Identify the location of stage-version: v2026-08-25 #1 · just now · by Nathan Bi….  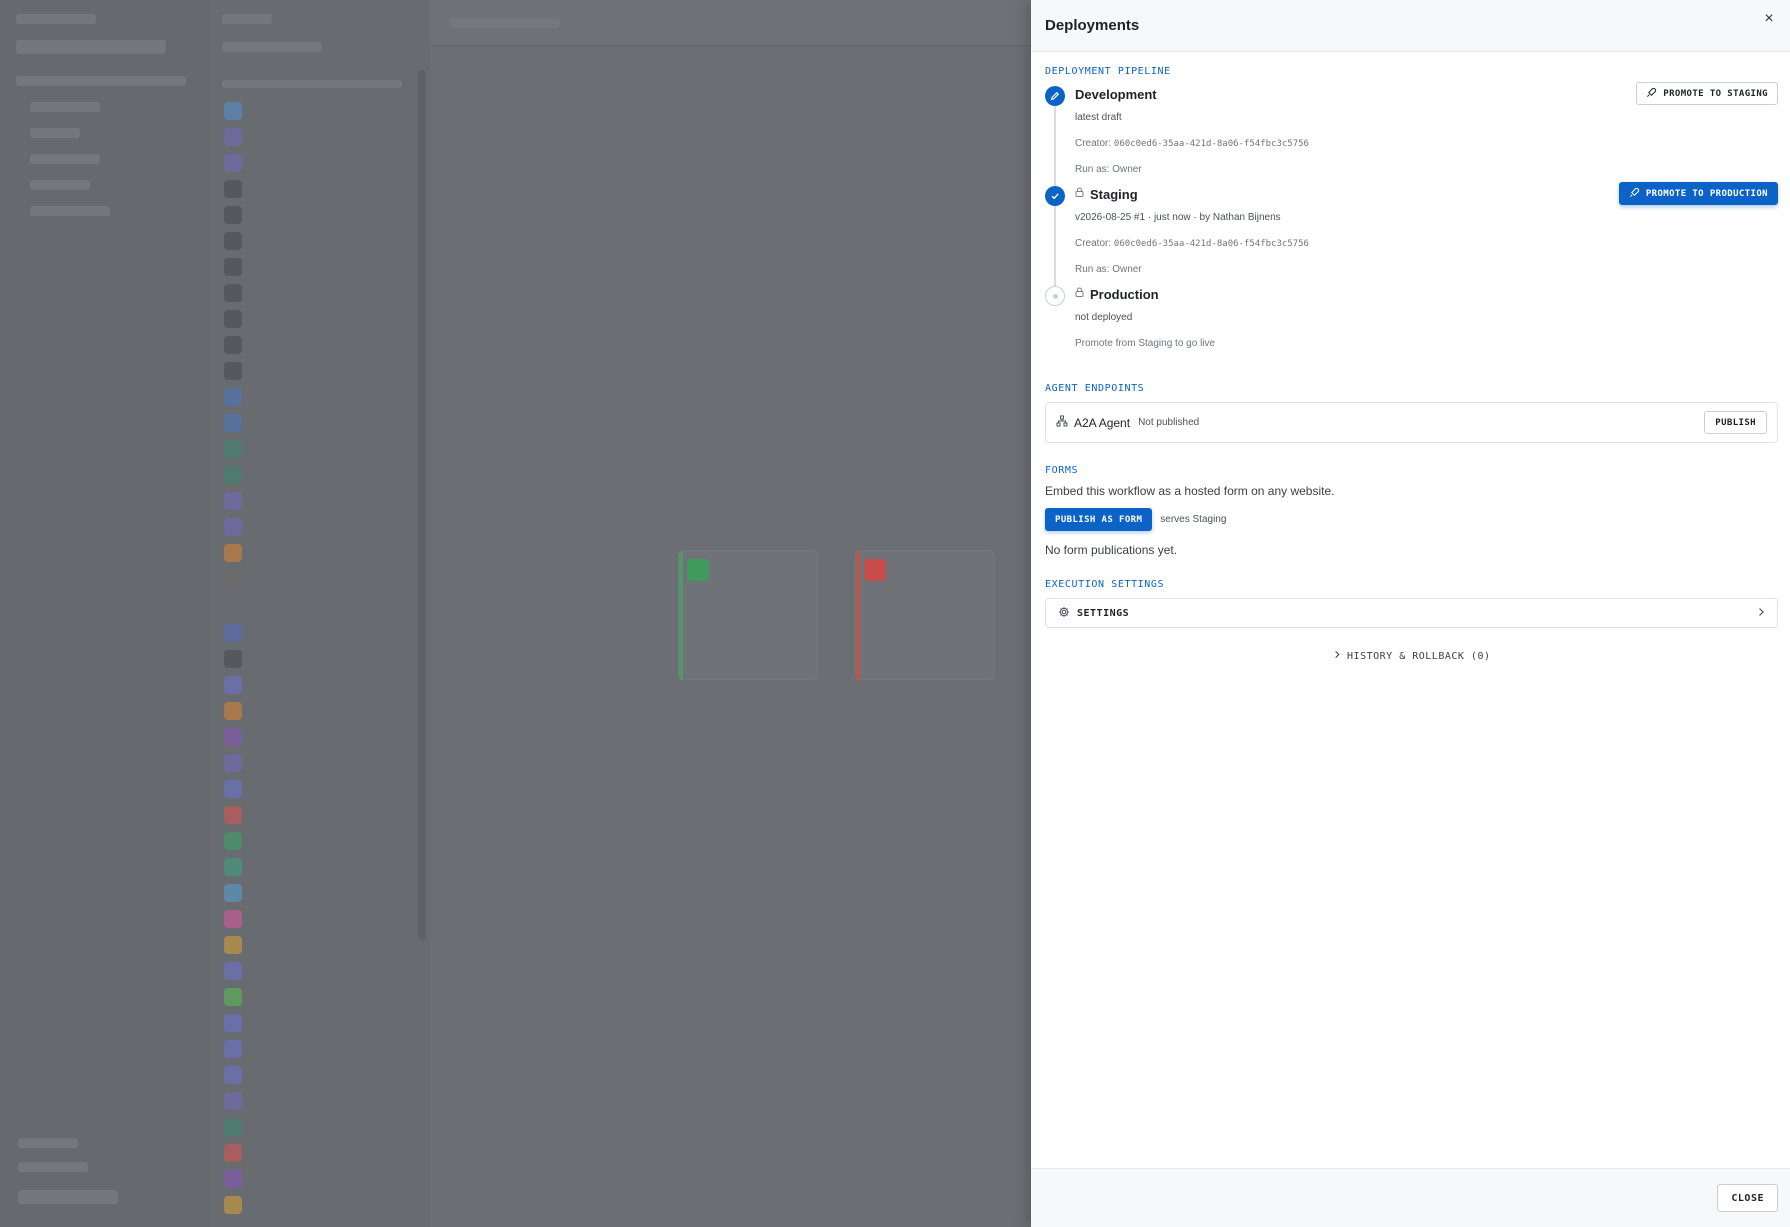
(1178, 217).